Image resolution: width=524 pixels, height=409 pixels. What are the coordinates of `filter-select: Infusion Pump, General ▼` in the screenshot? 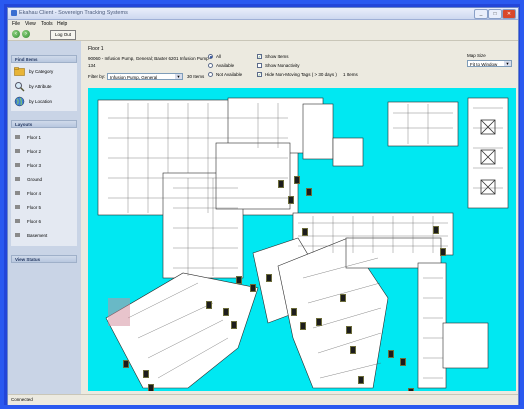 It's located at (145, 76).